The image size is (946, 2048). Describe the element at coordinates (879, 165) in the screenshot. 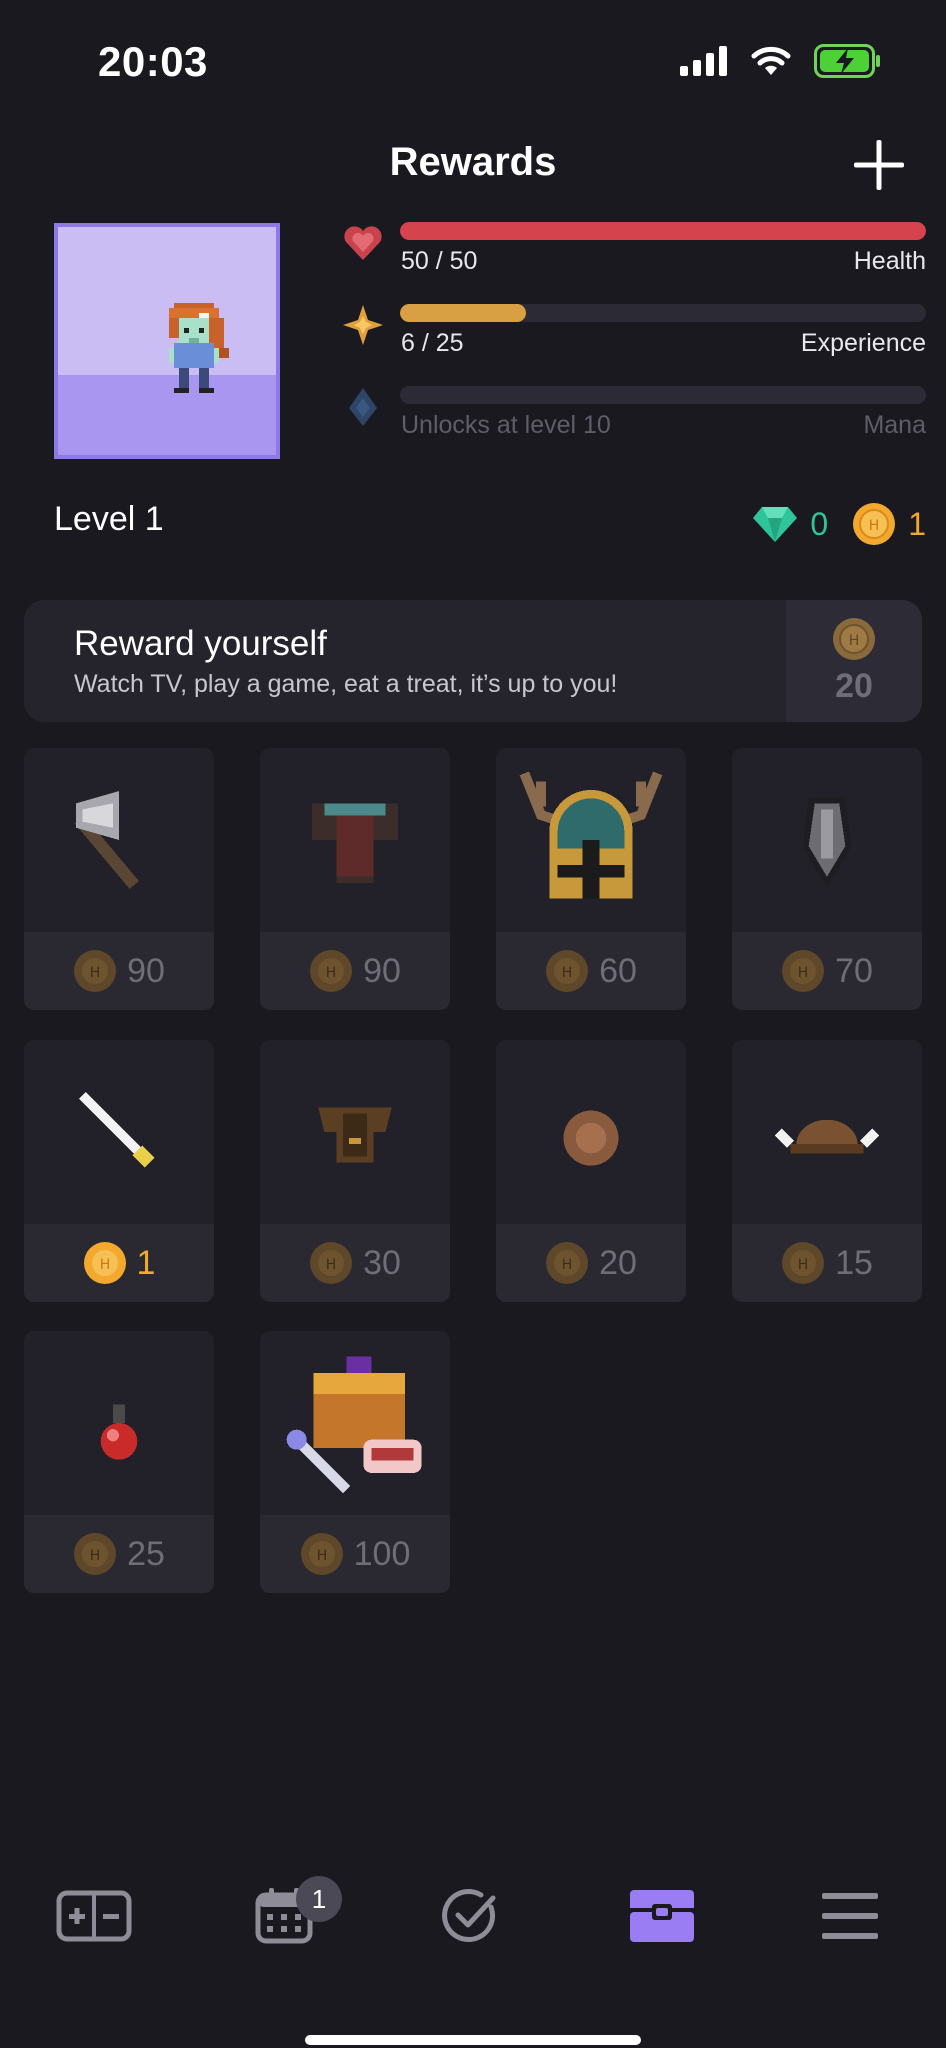

I see `add-reward-icon` at that location.